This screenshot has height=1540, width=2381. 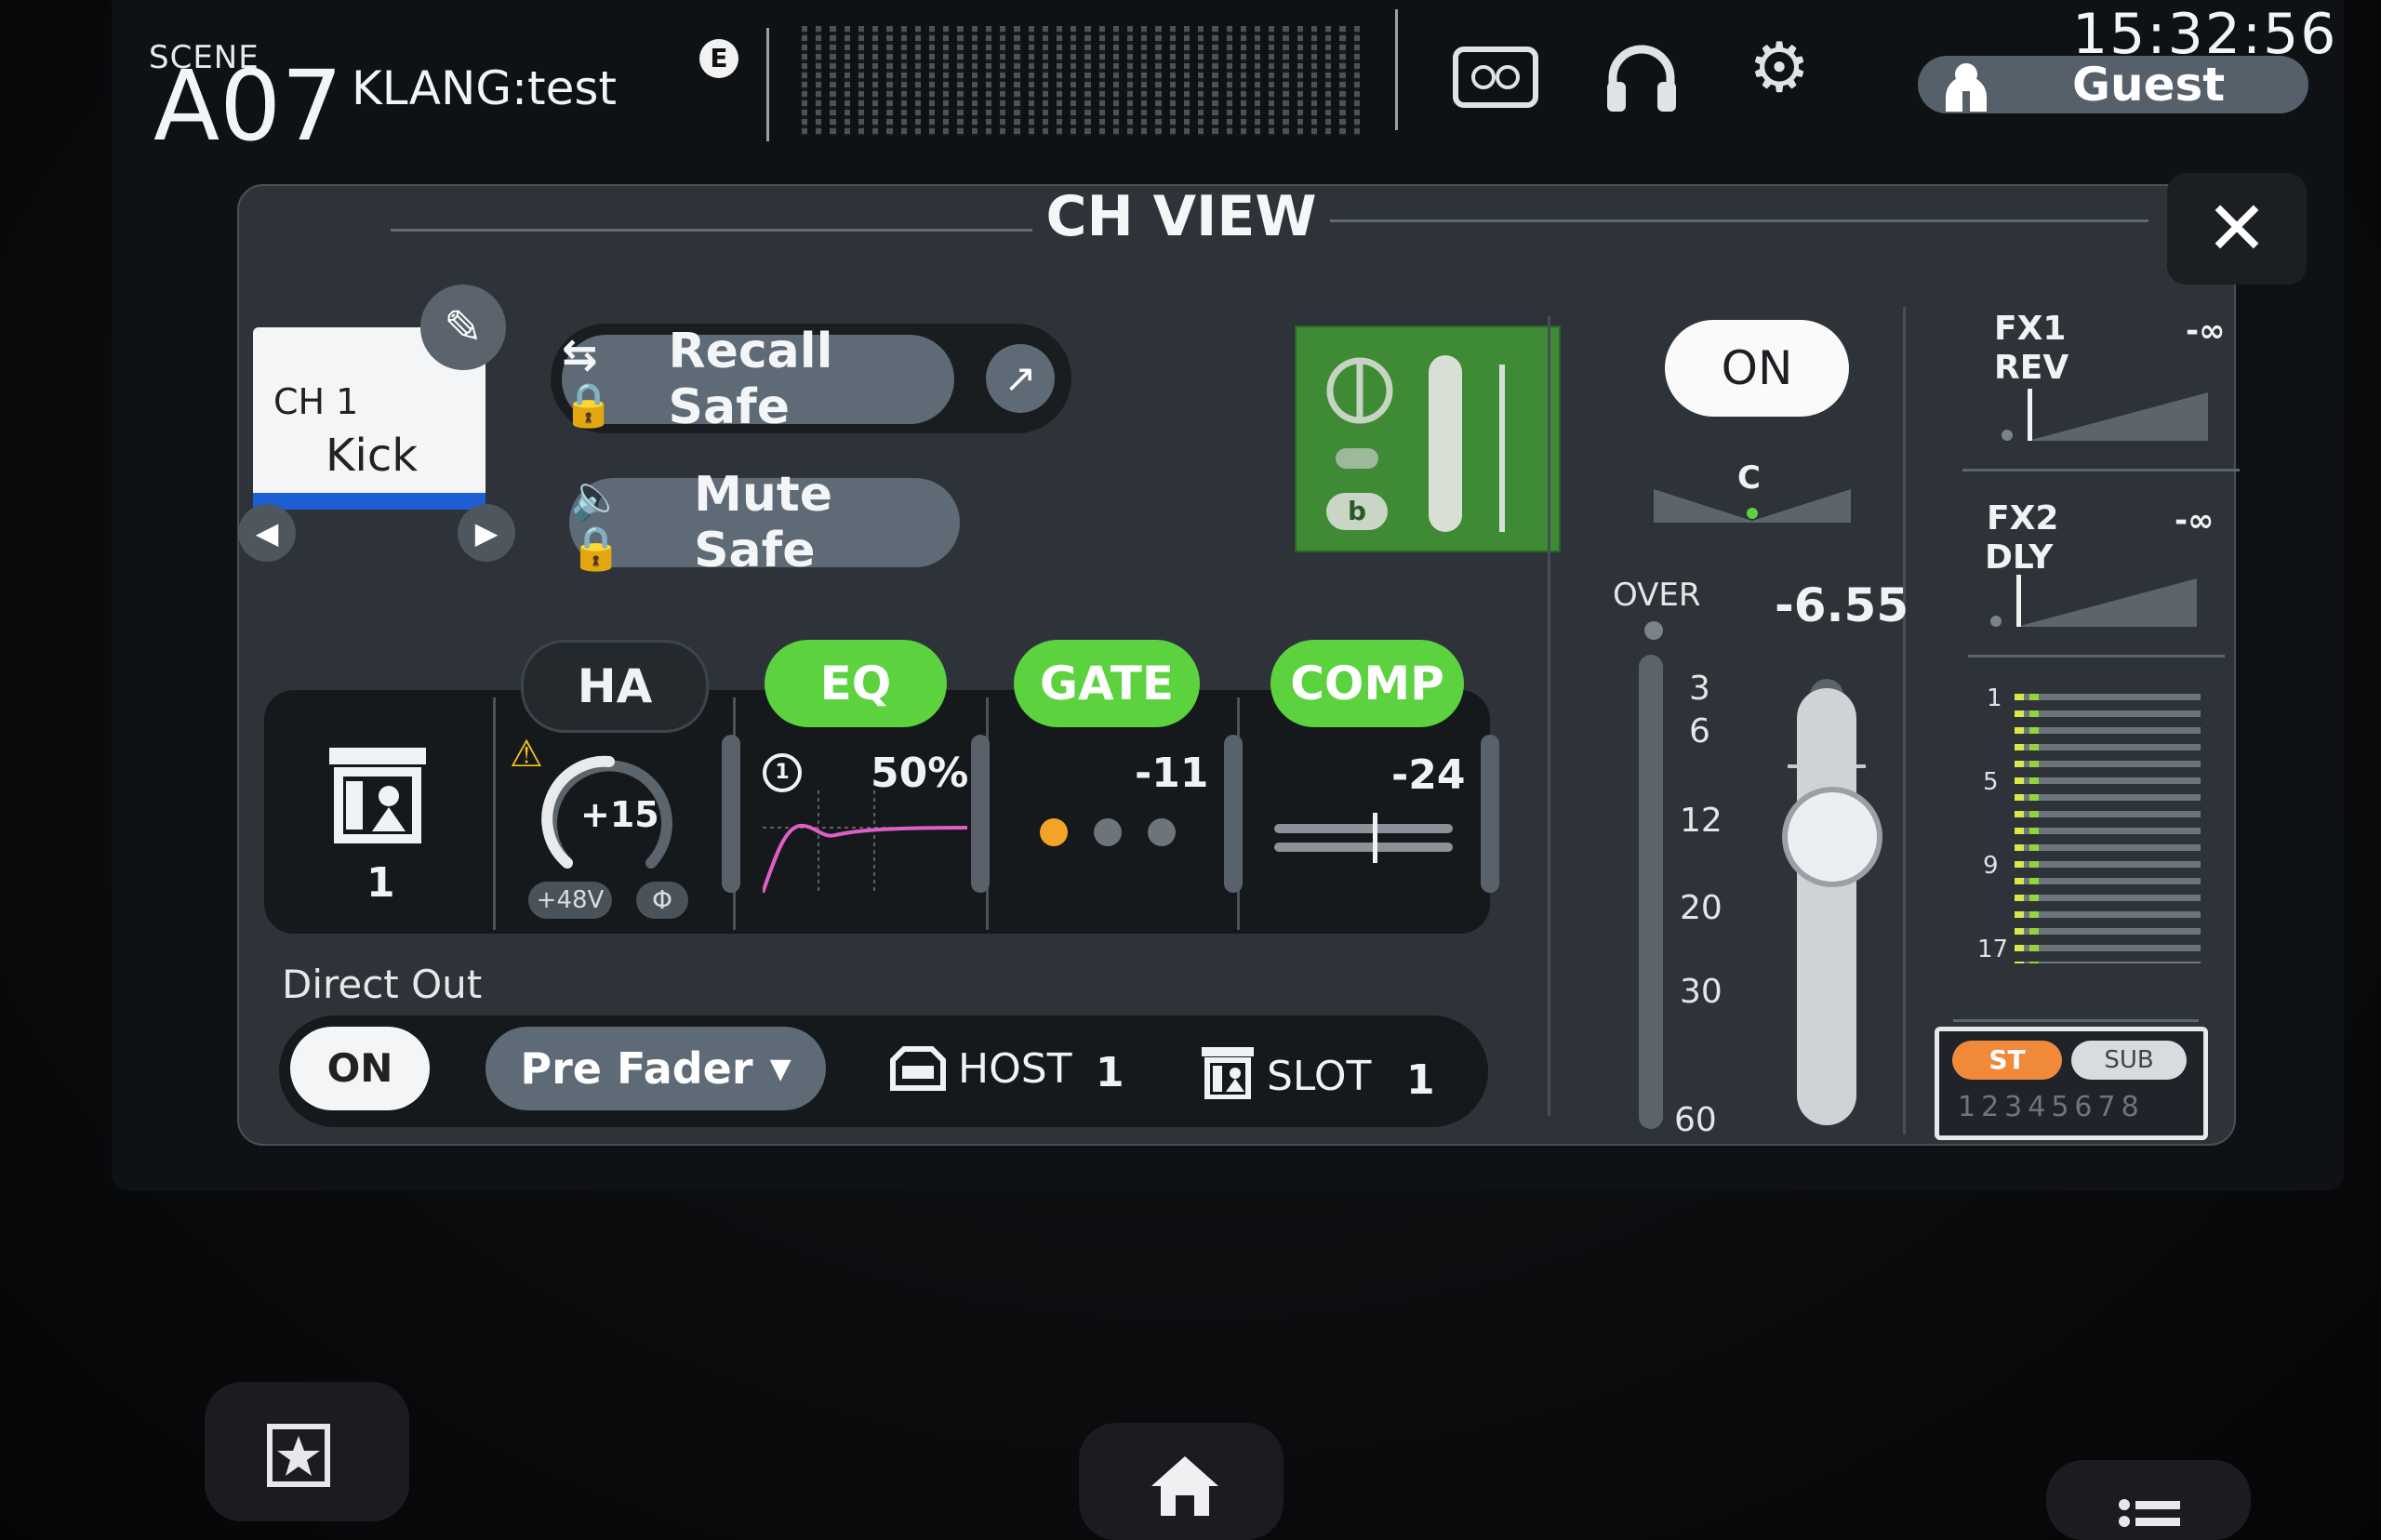 I want to click on slot-icon, so click(x=1228, y=1073).